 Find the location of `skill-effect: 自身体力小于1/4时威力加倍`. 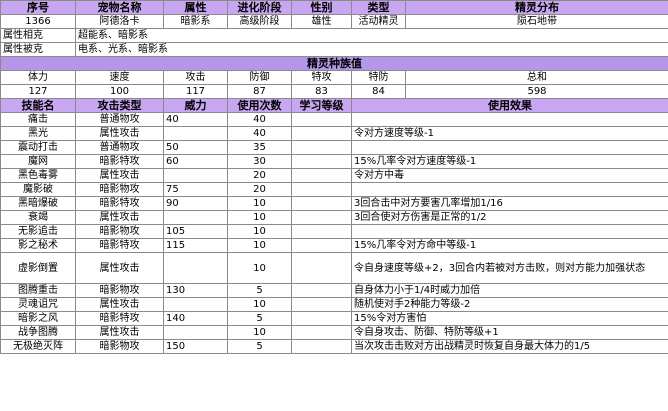

skill-effect: 自身体力小于1/4时威力加倍 is located at coordinates (509, 290).